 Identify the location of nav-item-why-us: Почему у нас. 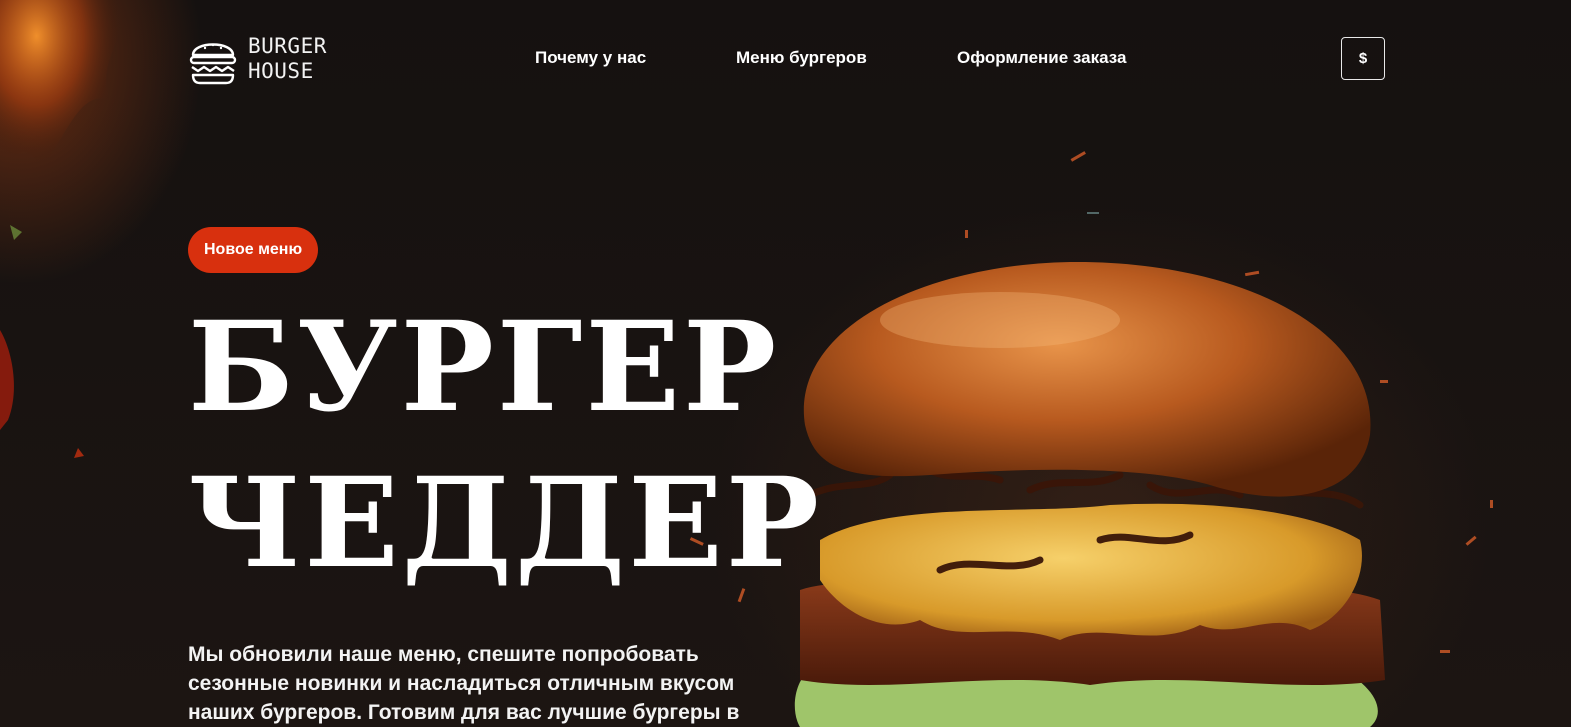
(590, 58).